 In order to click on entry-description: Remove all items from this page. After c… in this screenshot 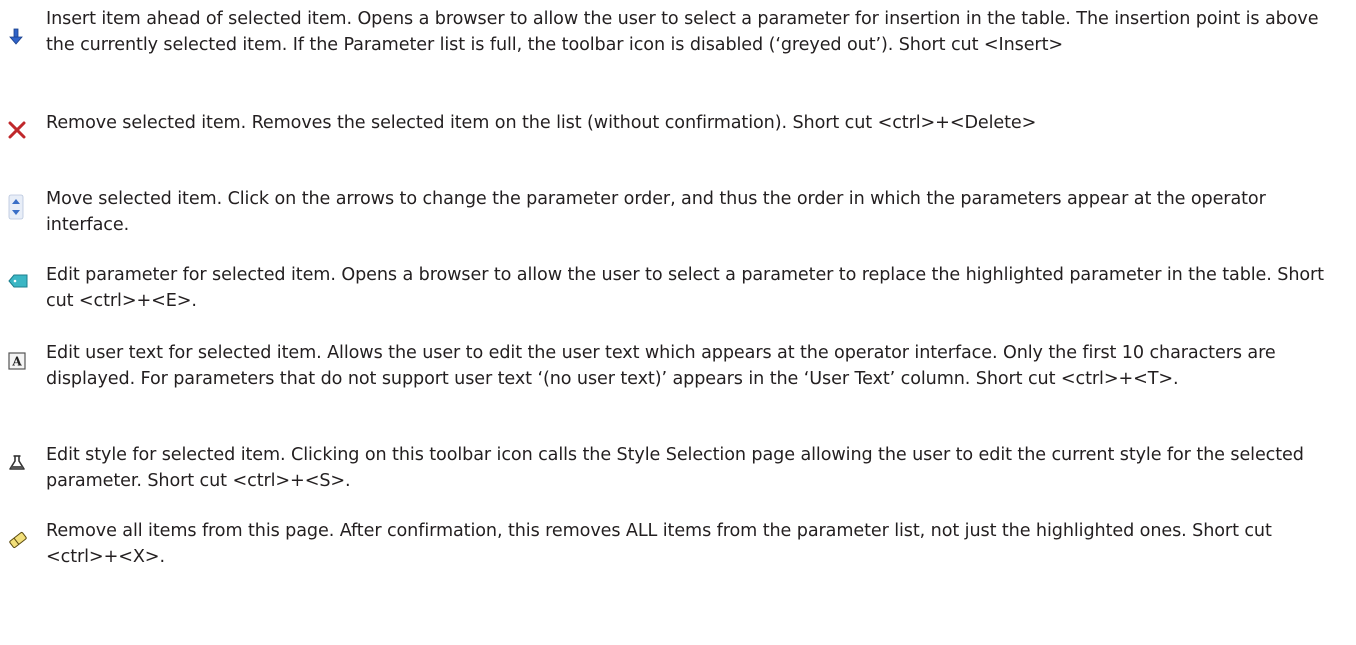, I will do `click(659, 544)`.